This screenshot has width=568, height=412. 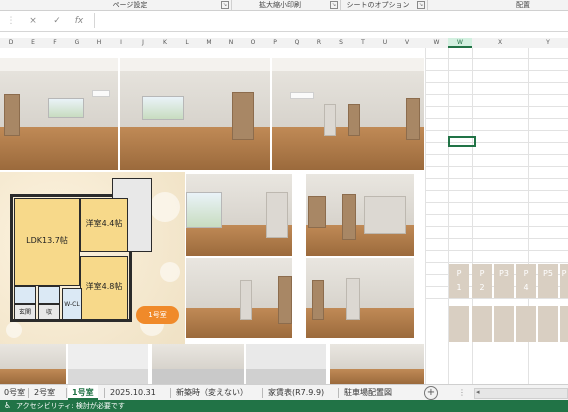 I want to click on horizontal-scrollbar: ◂, so click(x=521, y=393).